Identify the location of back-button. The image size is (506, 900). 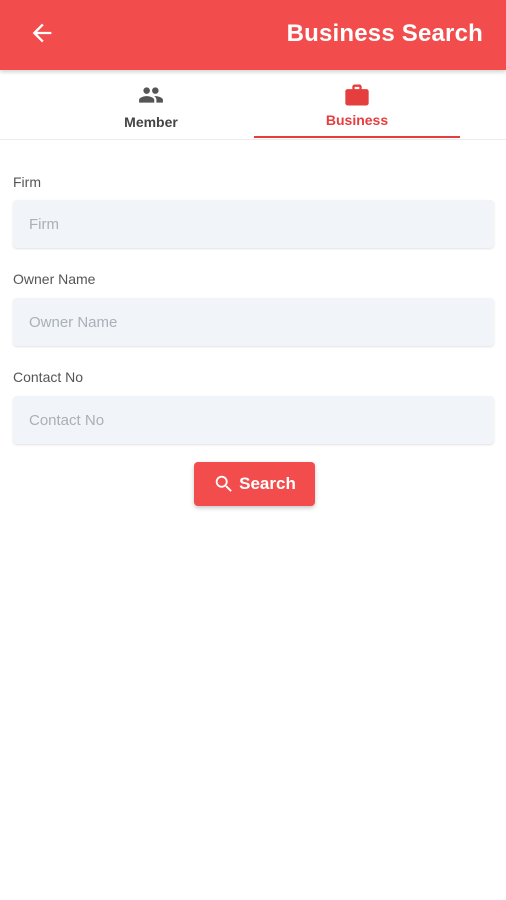
(42, 35).